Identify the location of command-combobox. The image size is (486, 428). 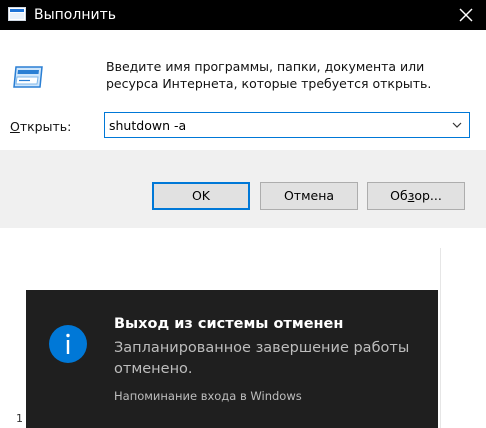
(287, 125).